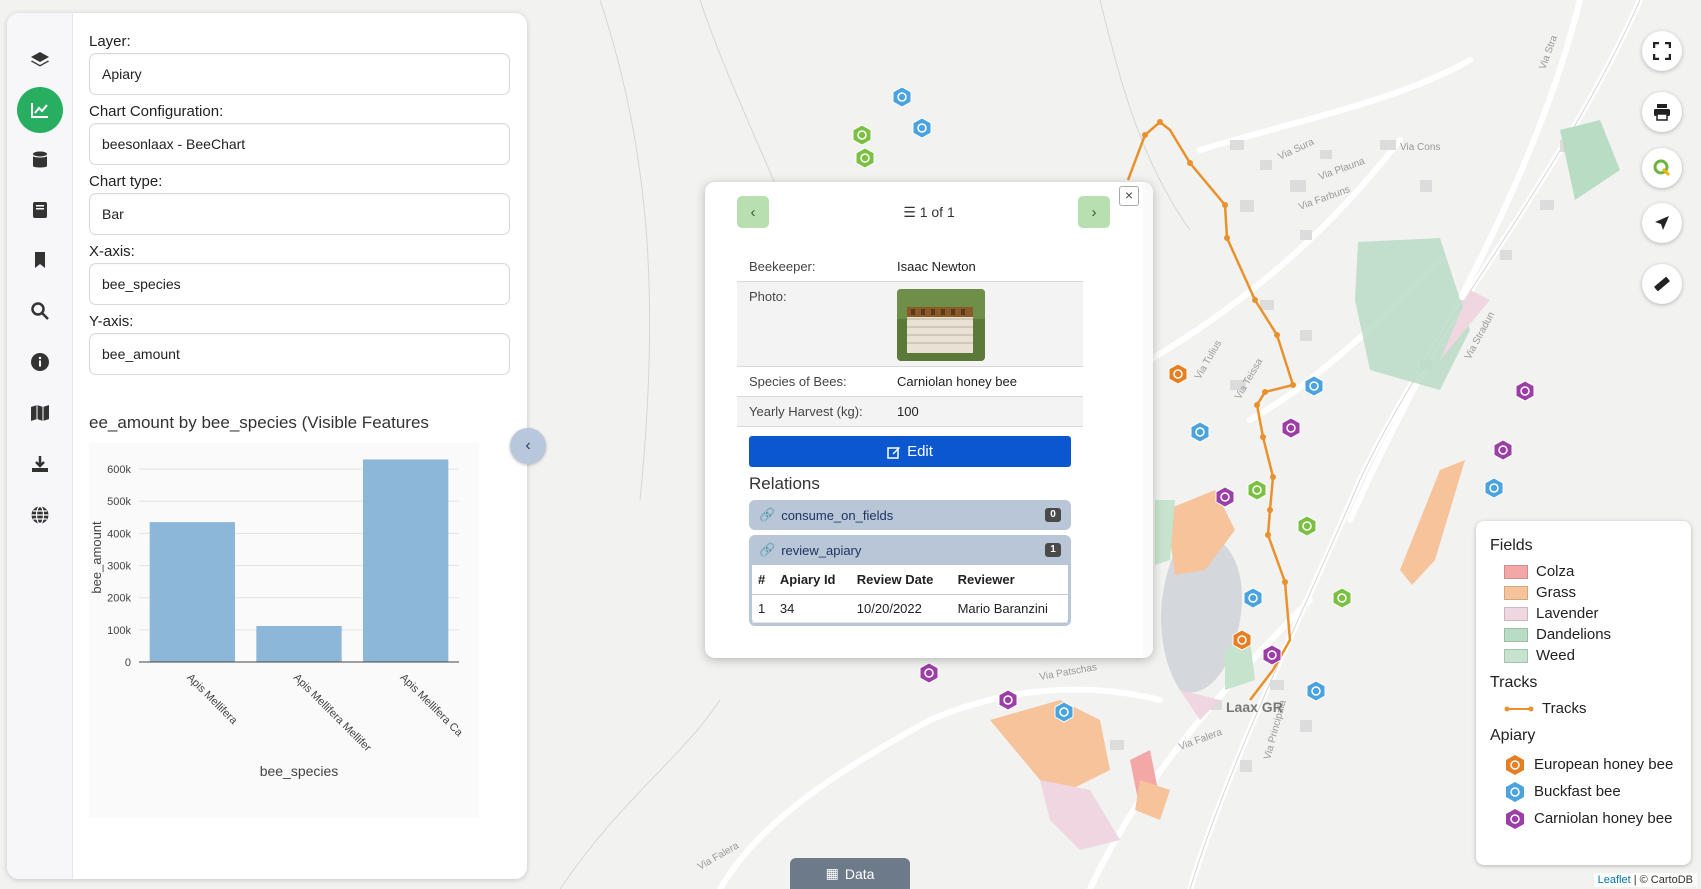 The height and width of the screenshot is (889, 1701). I want to click on qgis-icon, so click(1662, 168).